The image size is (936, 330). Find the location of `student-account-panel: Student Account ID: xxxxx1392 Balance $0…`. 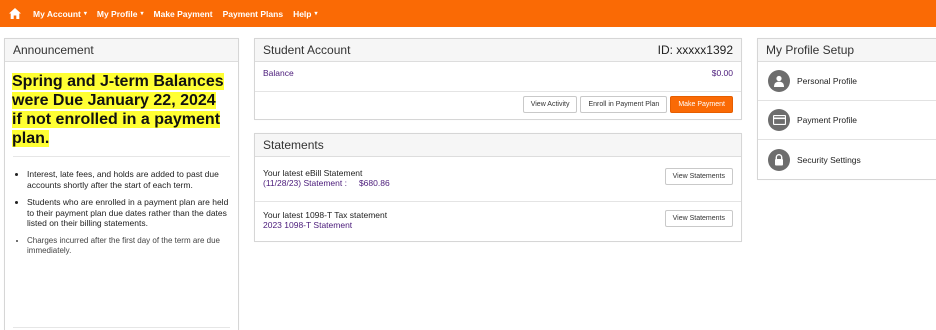

student-account-panel: Student Account ID: xxxxx1392 Balance $0… is located at coordinates (498, 79).